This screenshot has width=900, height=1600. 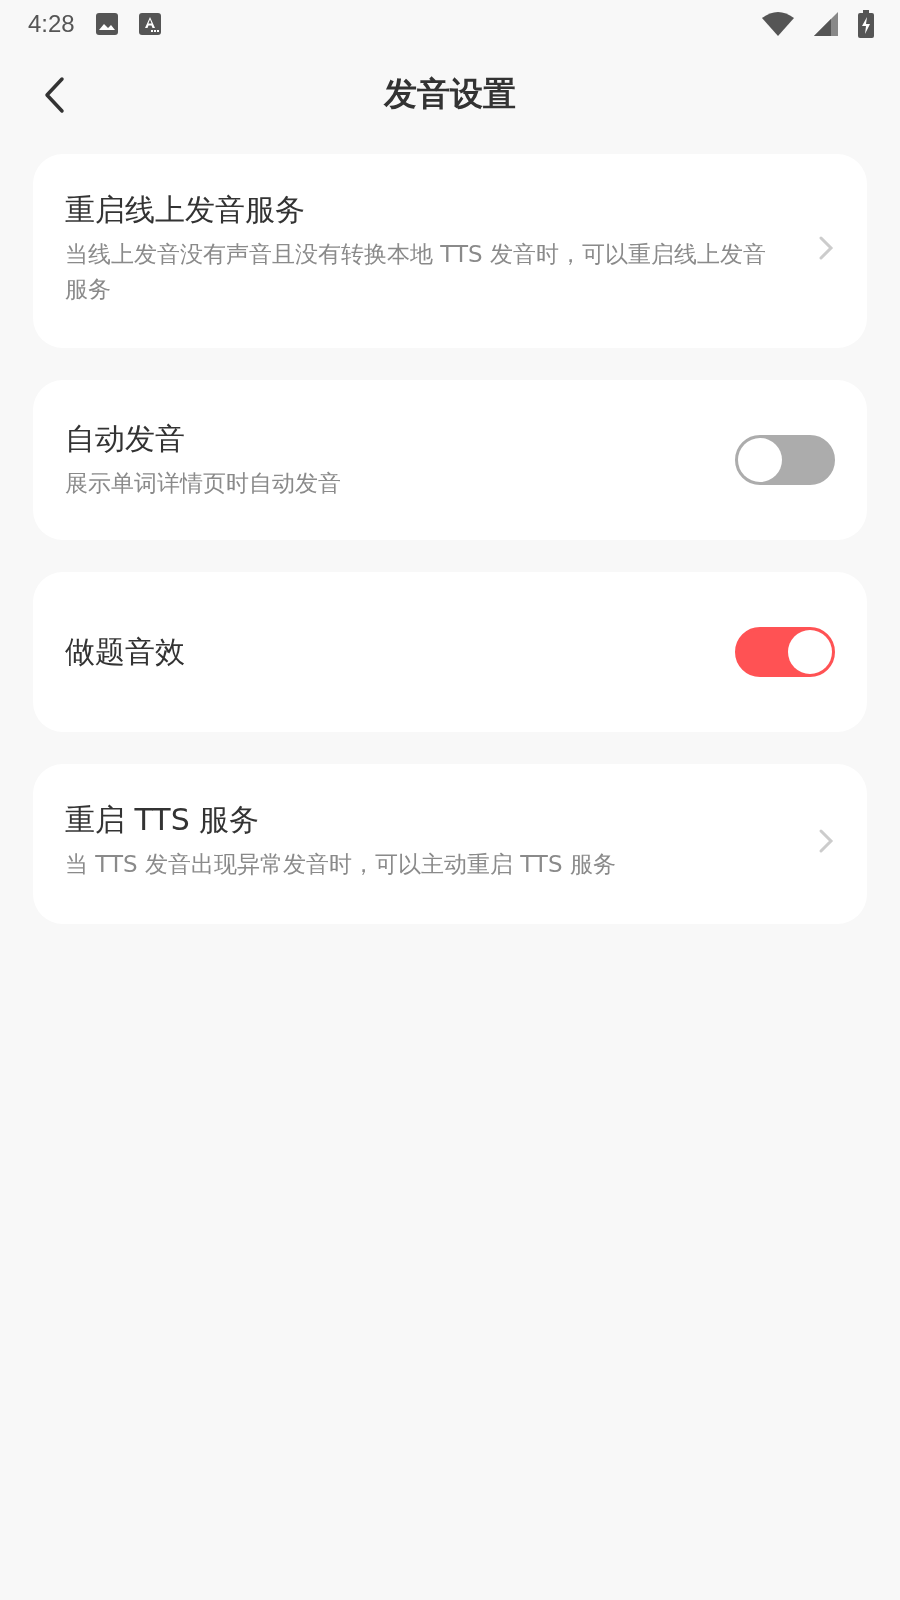 I want to click on font-icon, so click(x=149, y=24).